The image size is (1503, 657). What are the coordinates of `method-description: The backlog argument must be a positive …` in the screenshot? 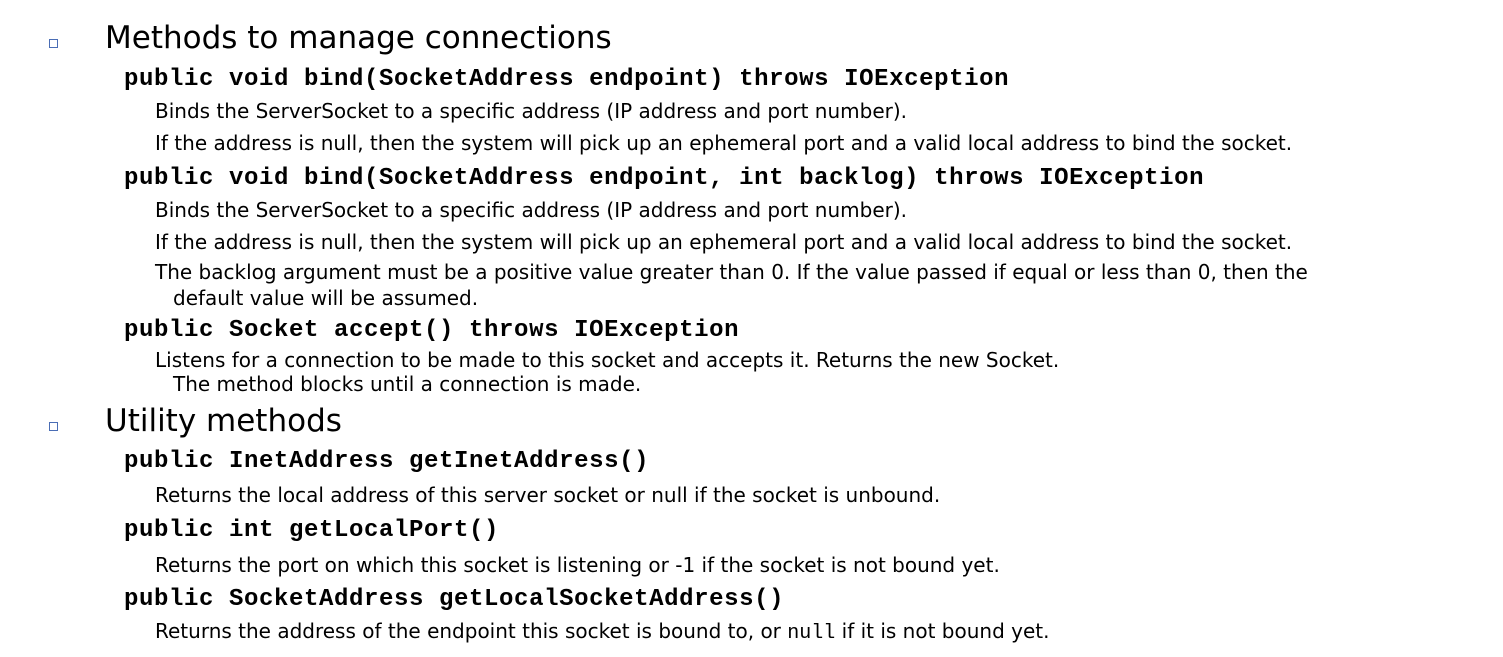 It's located at (731, 272).